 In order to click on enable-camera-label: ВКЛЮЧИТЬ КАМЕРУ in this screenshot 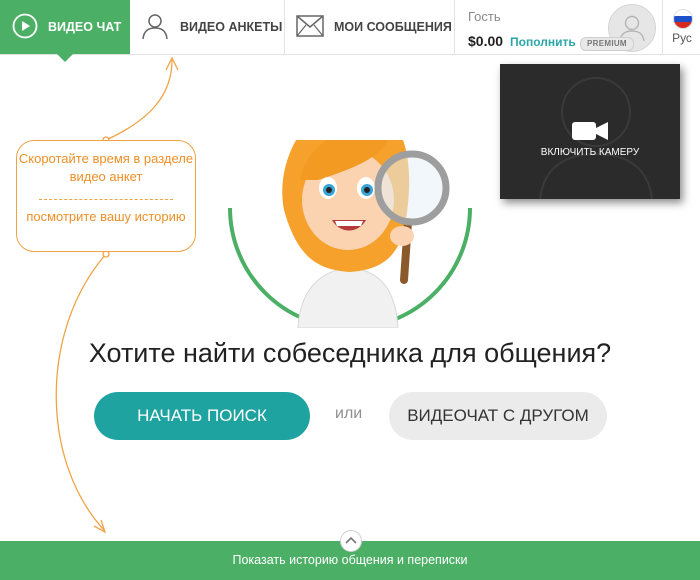, I will do `click(590, 152)`.